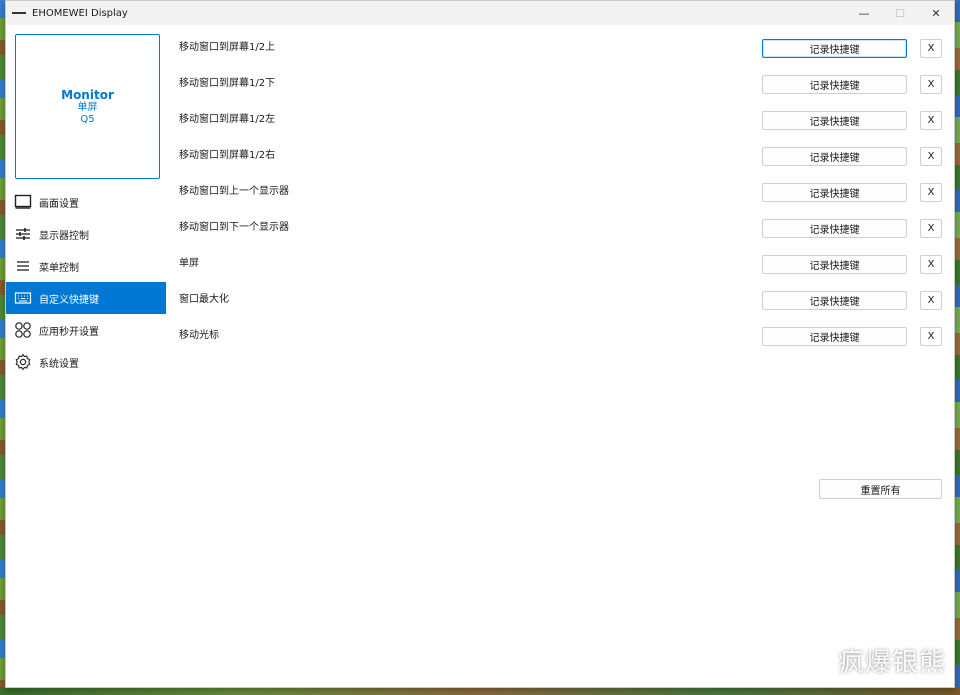  What do you see at coordinates (199, 335) in the screenshot?
I see `shortcut-label: 移动光标` at bounding box center [199, 335].